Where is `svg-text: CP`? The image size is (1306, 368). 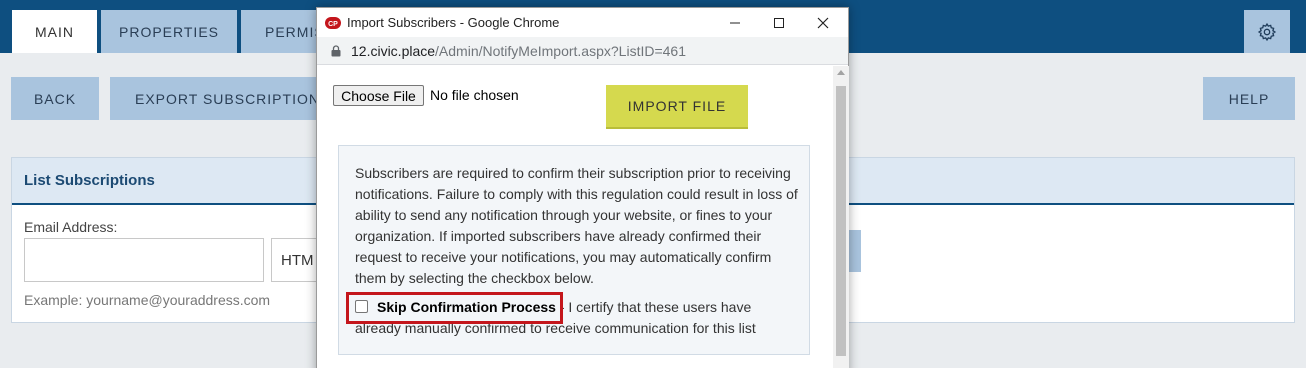 svg-text: CP is located at coordinates (333, 24).